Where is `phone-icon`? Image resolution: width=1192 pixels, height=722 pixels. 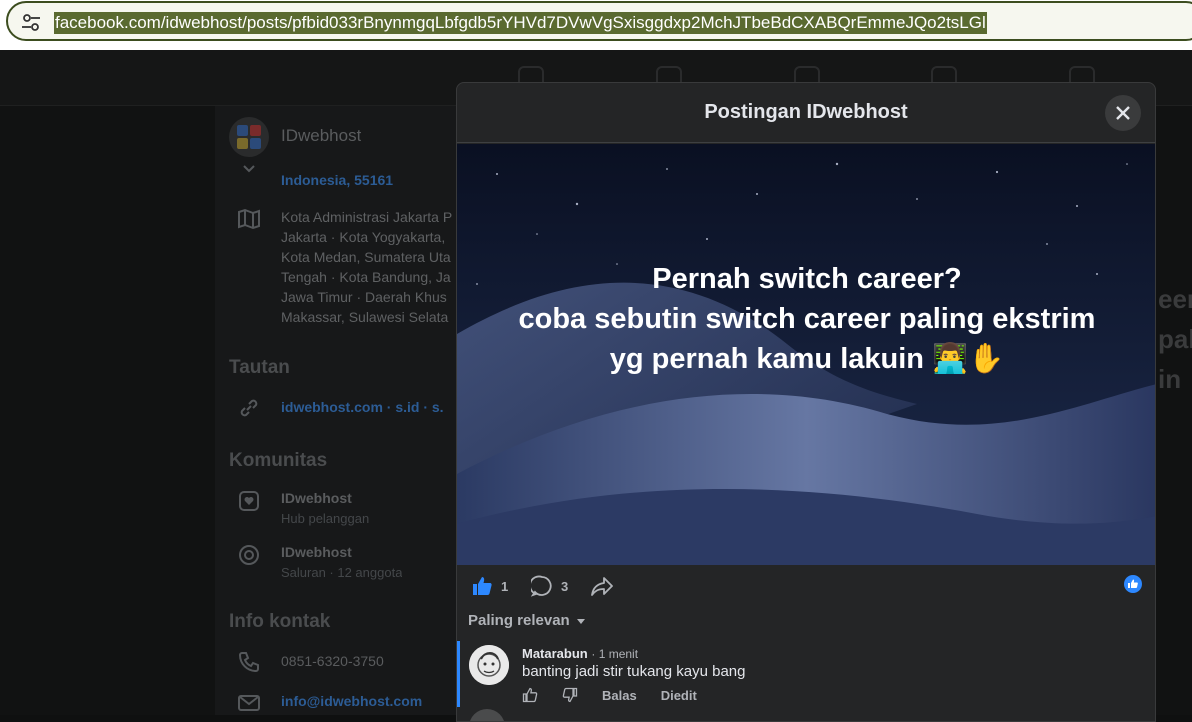
phone-icon is located at coordinates (248, 662).